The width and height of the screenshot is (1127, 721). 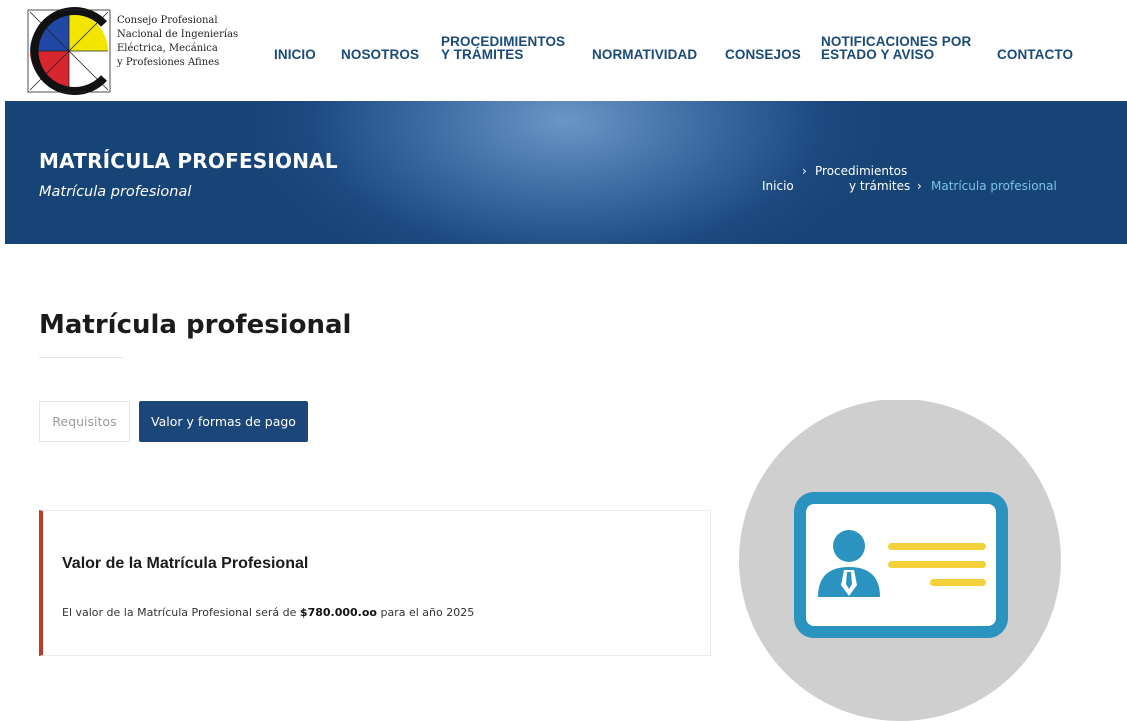 I want to click on card-amount: $780.000.oo, so click(x=338, y=612).